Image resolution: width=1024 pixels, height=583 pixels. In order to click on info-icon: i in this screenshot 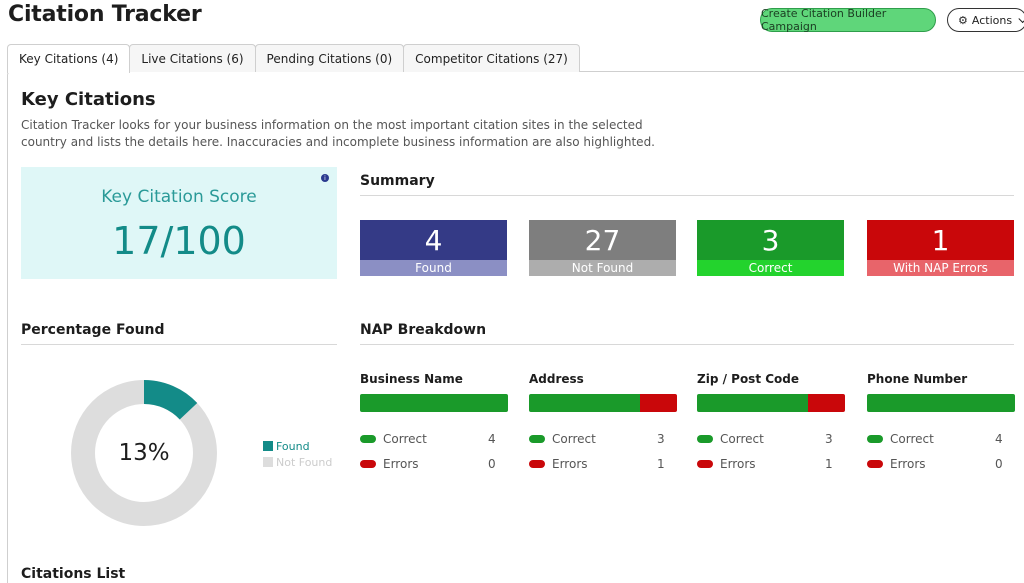, I will do `click(325, 178)`.